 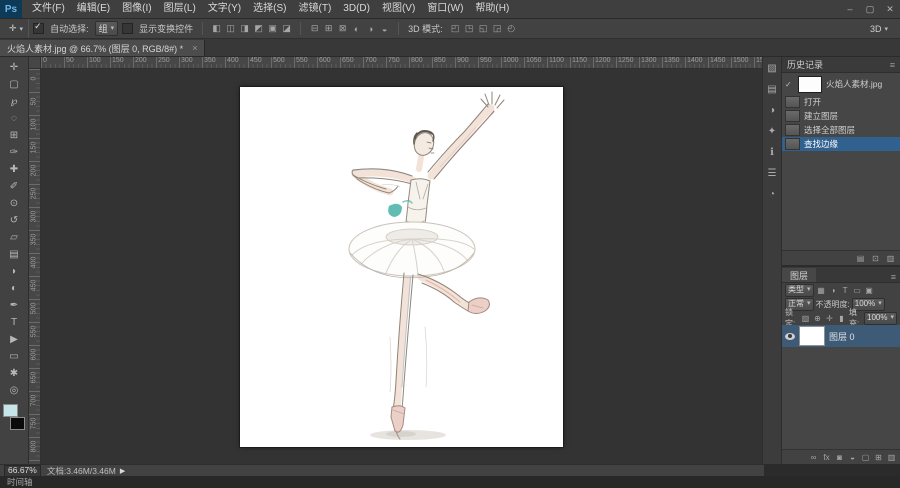 I want to click on distribute-right-icon: ◒, so click(x=384, y=28).